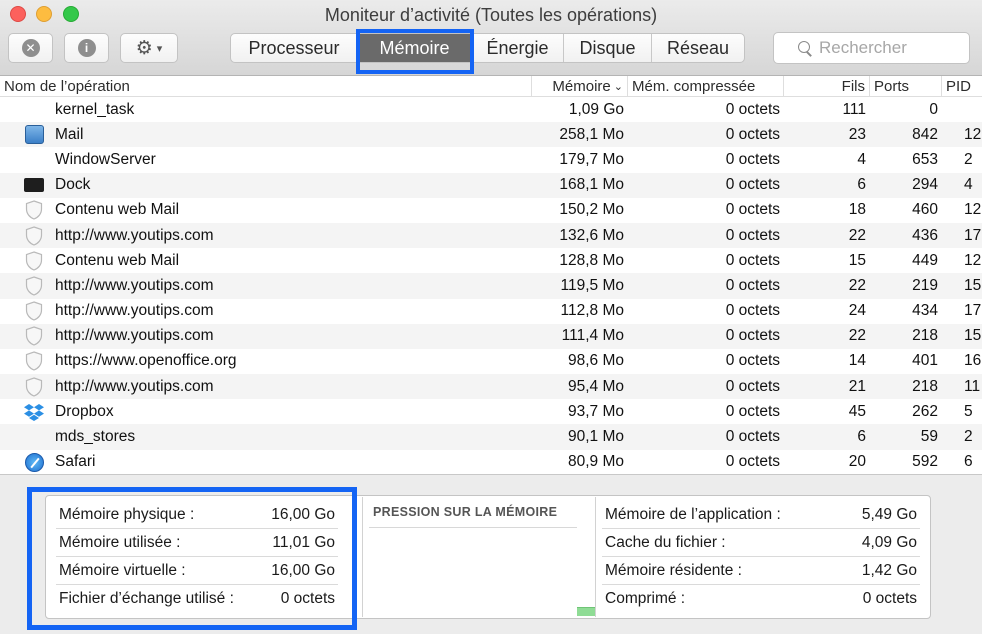 This screenshot has height=634, width=982. I want to click on stop-process-icon: ✕, so click(30, 48).